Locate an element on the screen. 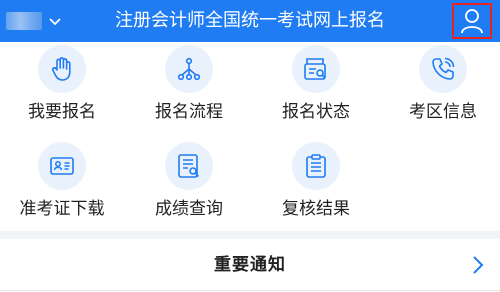  menu-item-register: 我要报名 is located at coordinates (62, 90).